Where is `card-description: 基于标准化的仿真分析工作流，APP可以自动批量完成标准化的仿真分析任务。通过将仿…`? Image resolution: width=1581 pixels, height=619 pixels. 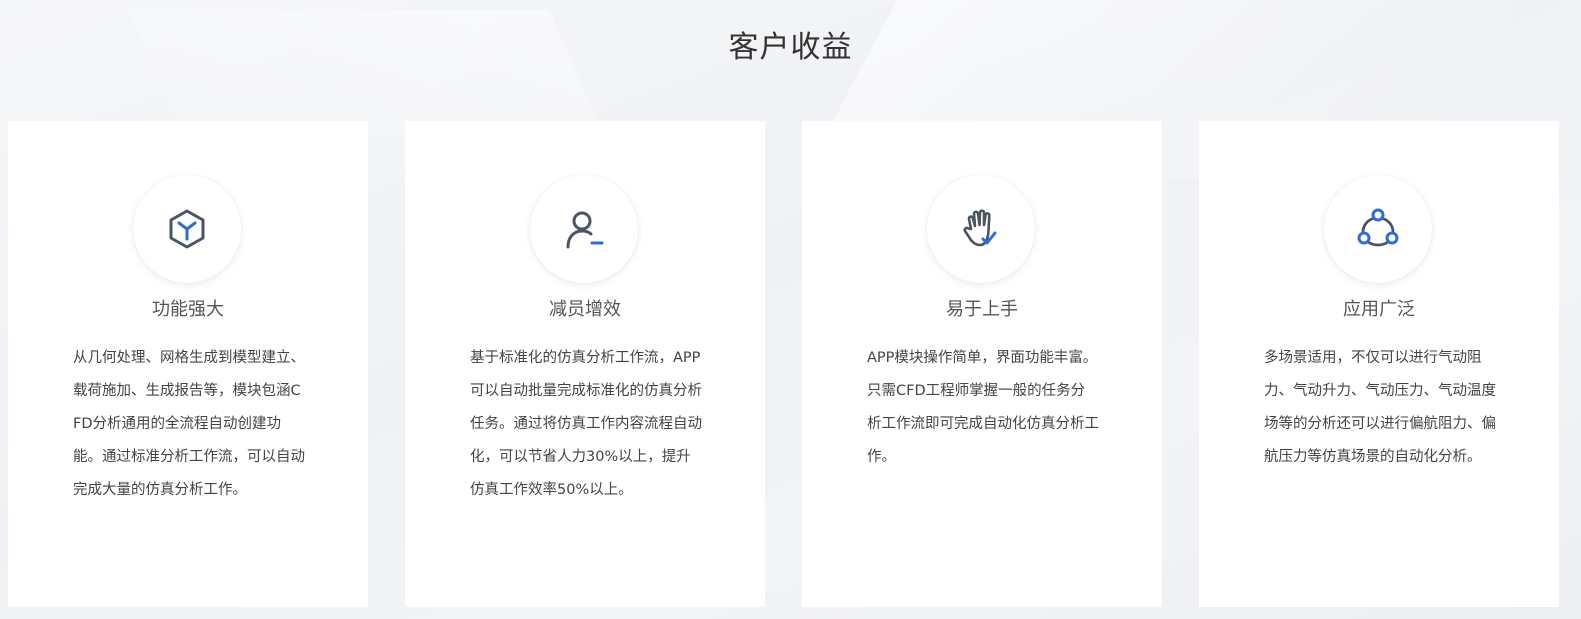 card-description: 基于标准化的仿真分析工作流，APP可以自动批量完成标准化的仿真分析任务。通过将仿… is located at coordinates (586, 424).